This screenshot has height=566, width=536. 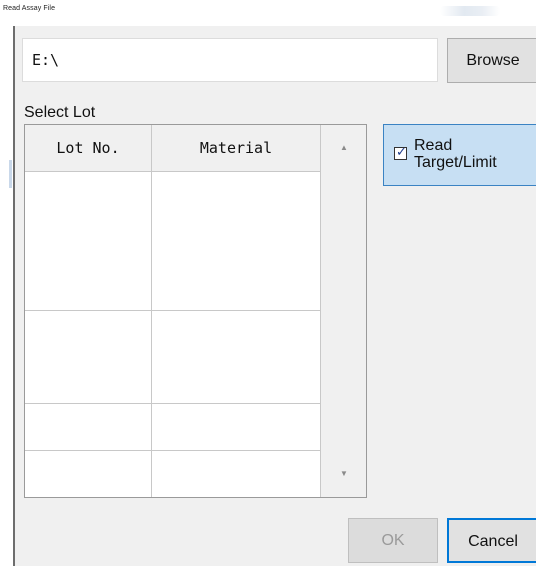 I want to click on read-target-limit-checkbox: ✓, so click(x=400, y=152).